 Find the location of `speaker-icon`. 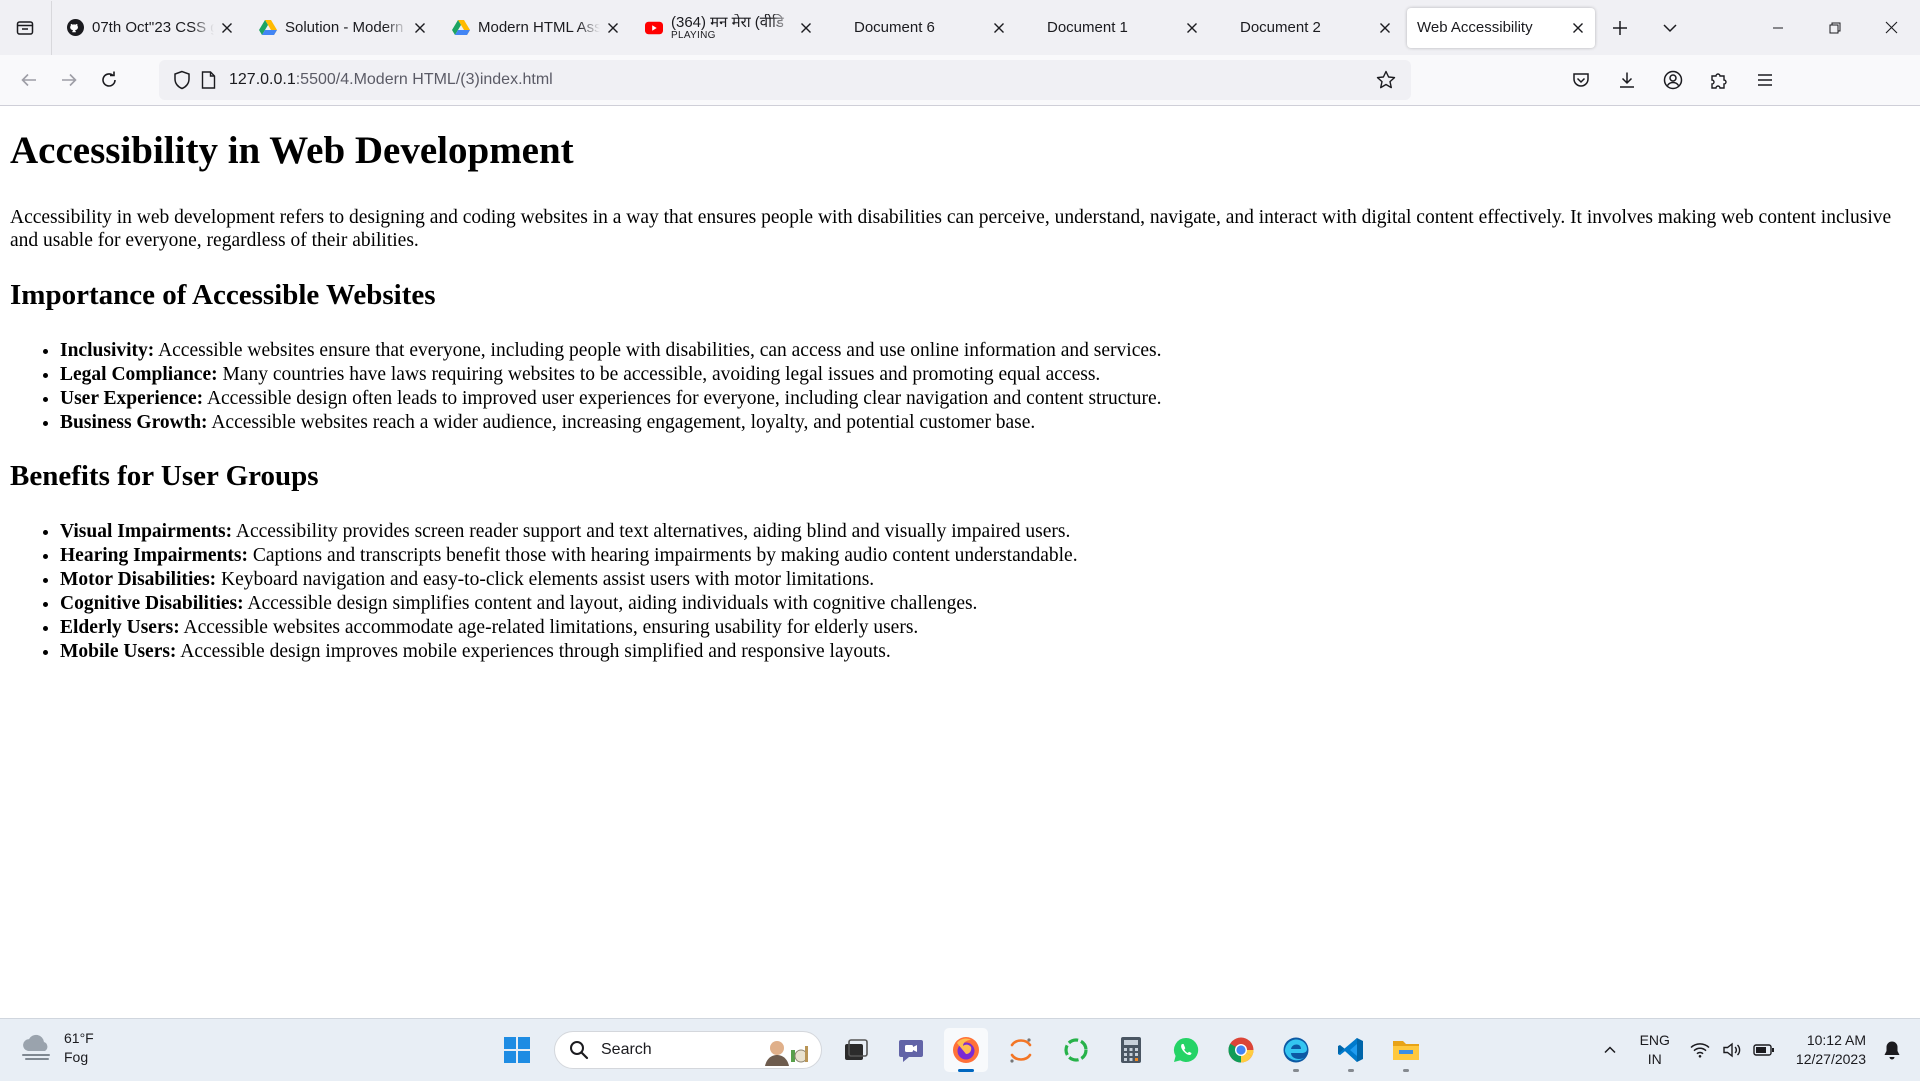

speaker-icon is located at coordinates (1732, 1050).